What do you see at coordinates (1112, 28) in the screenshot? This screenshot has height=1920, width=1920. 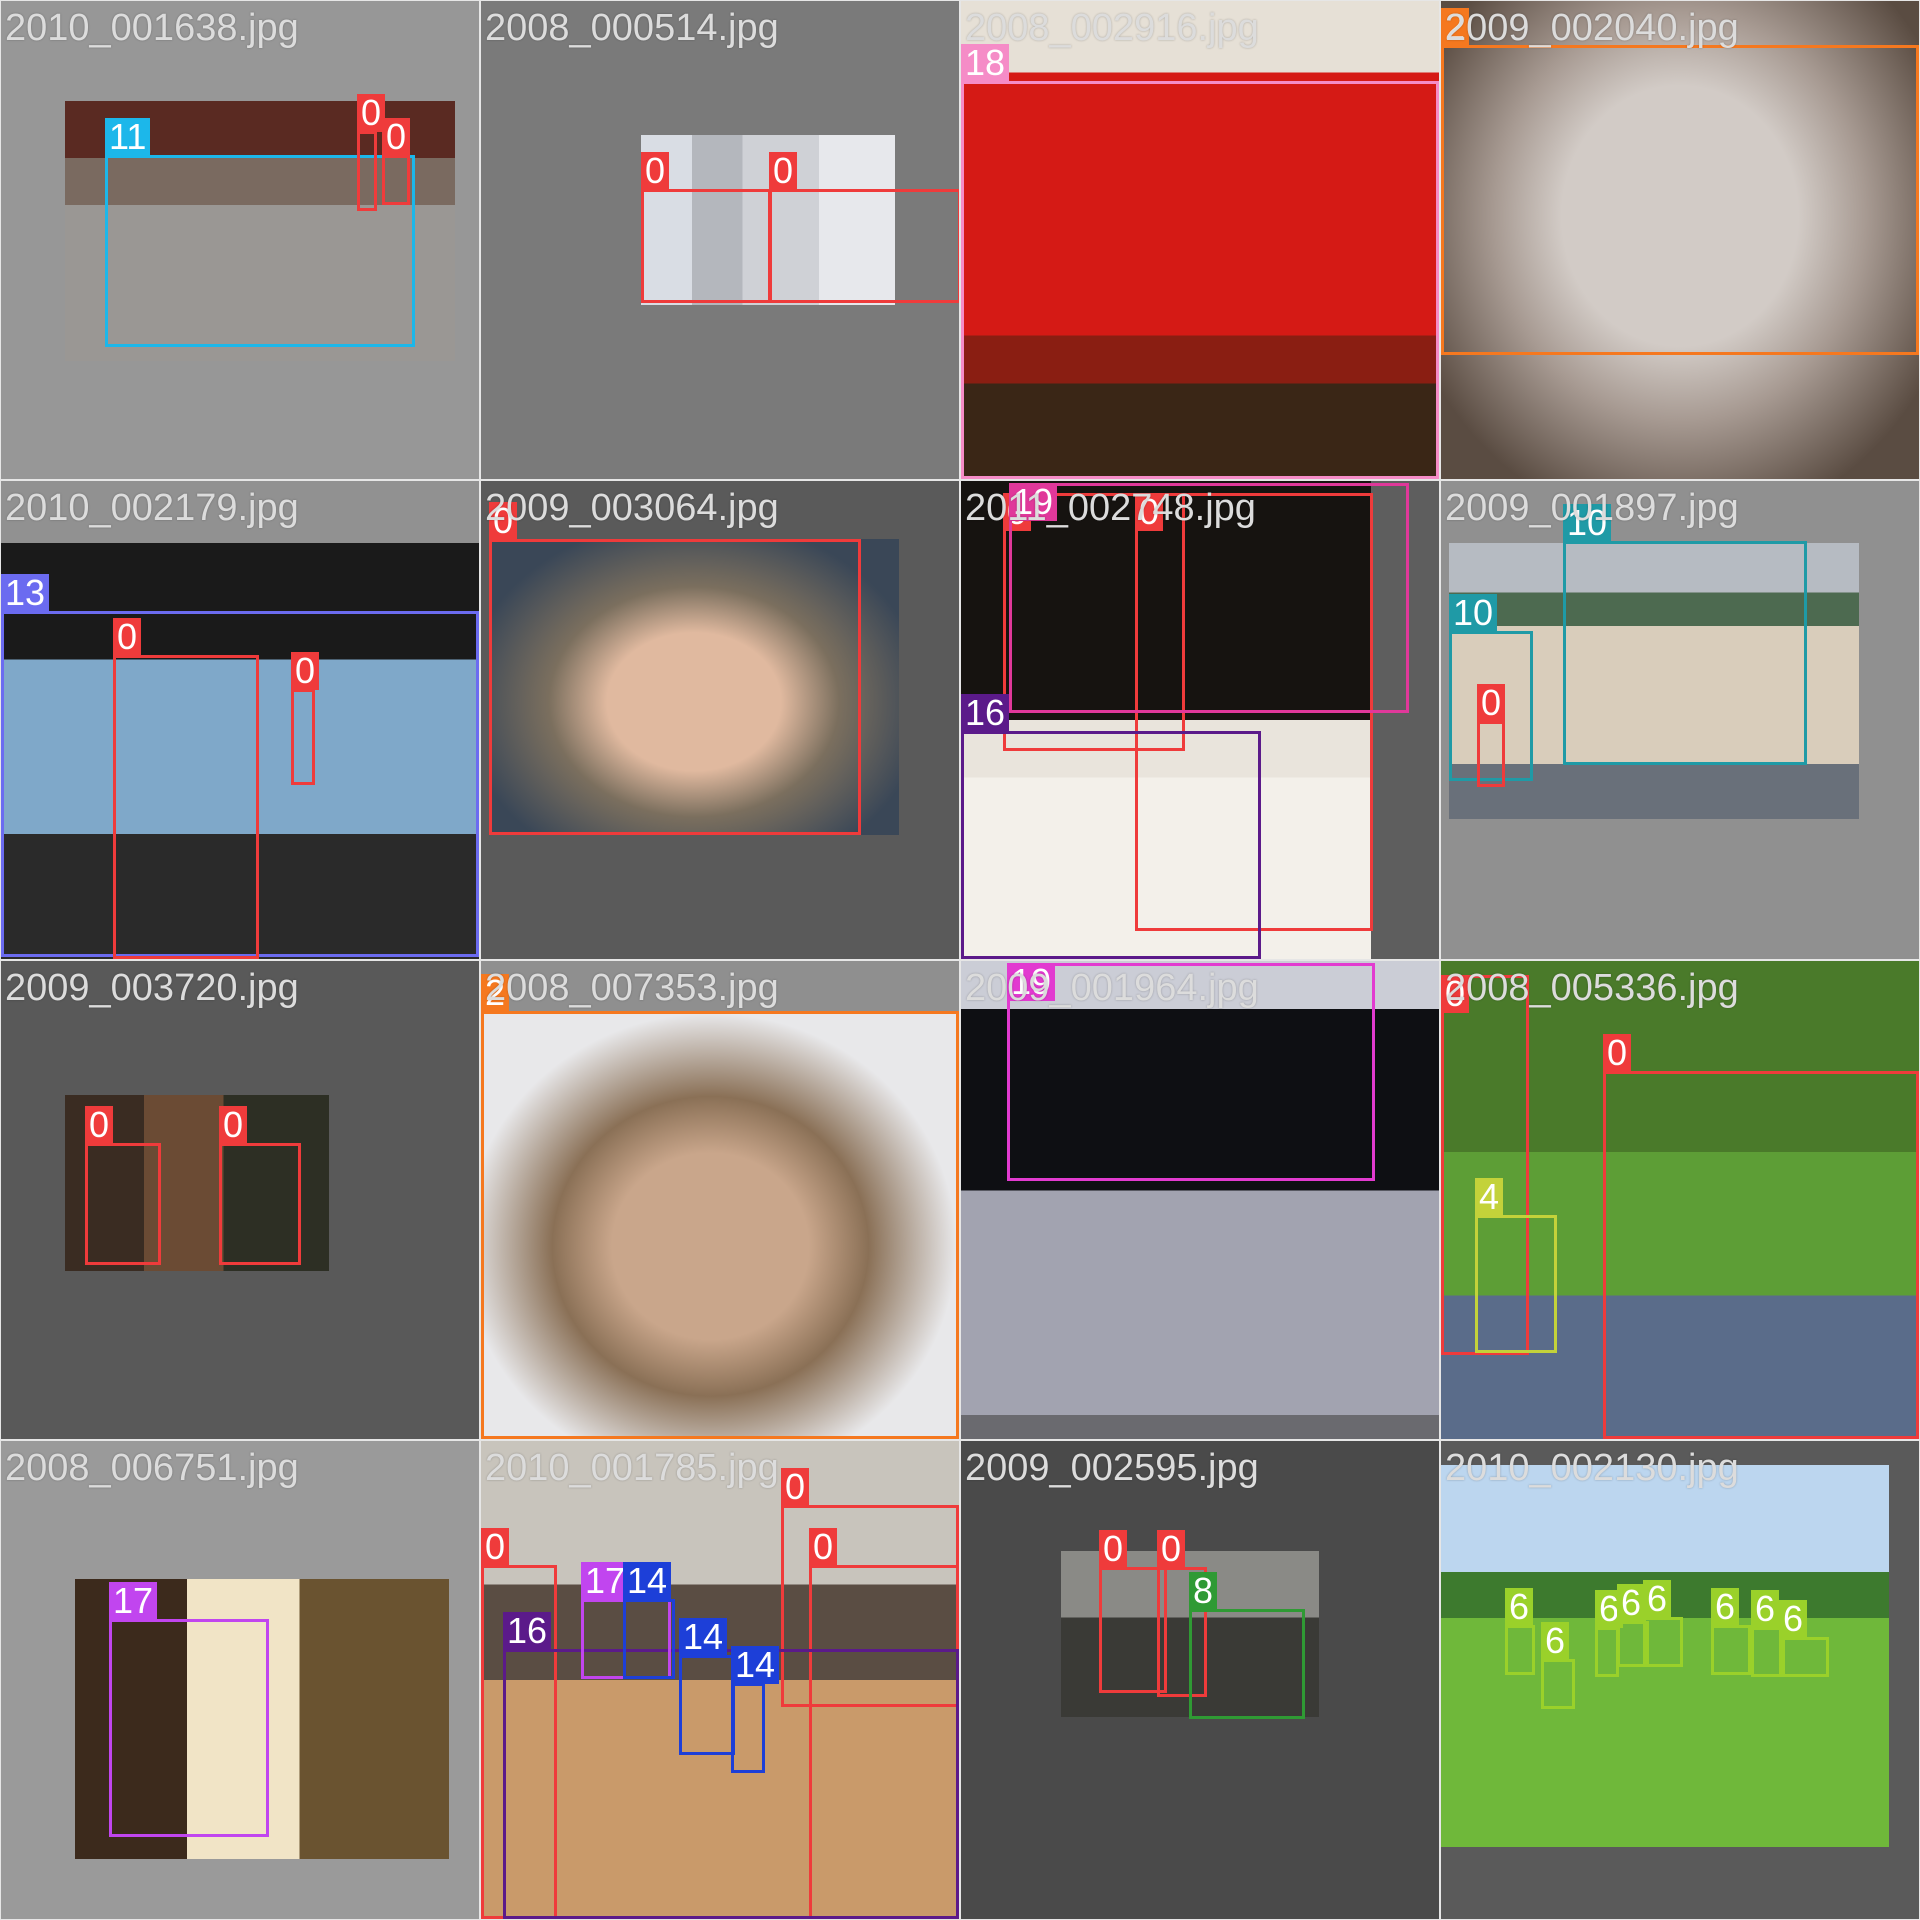 I see `filename-label: 2008_002916.jpg` at bounding box center [1112, 28].